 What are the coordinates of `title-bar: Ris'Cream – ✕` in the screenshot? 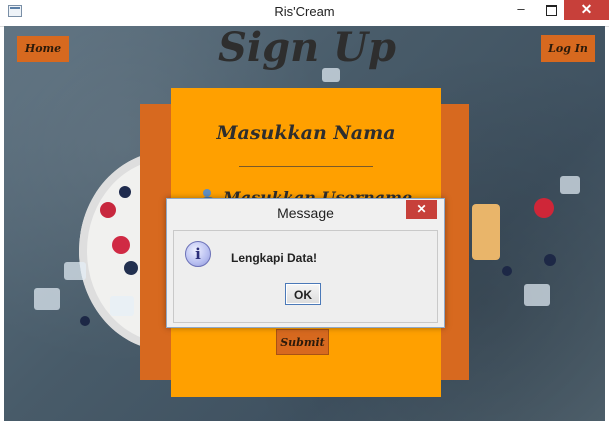 It's located at (304, 13).